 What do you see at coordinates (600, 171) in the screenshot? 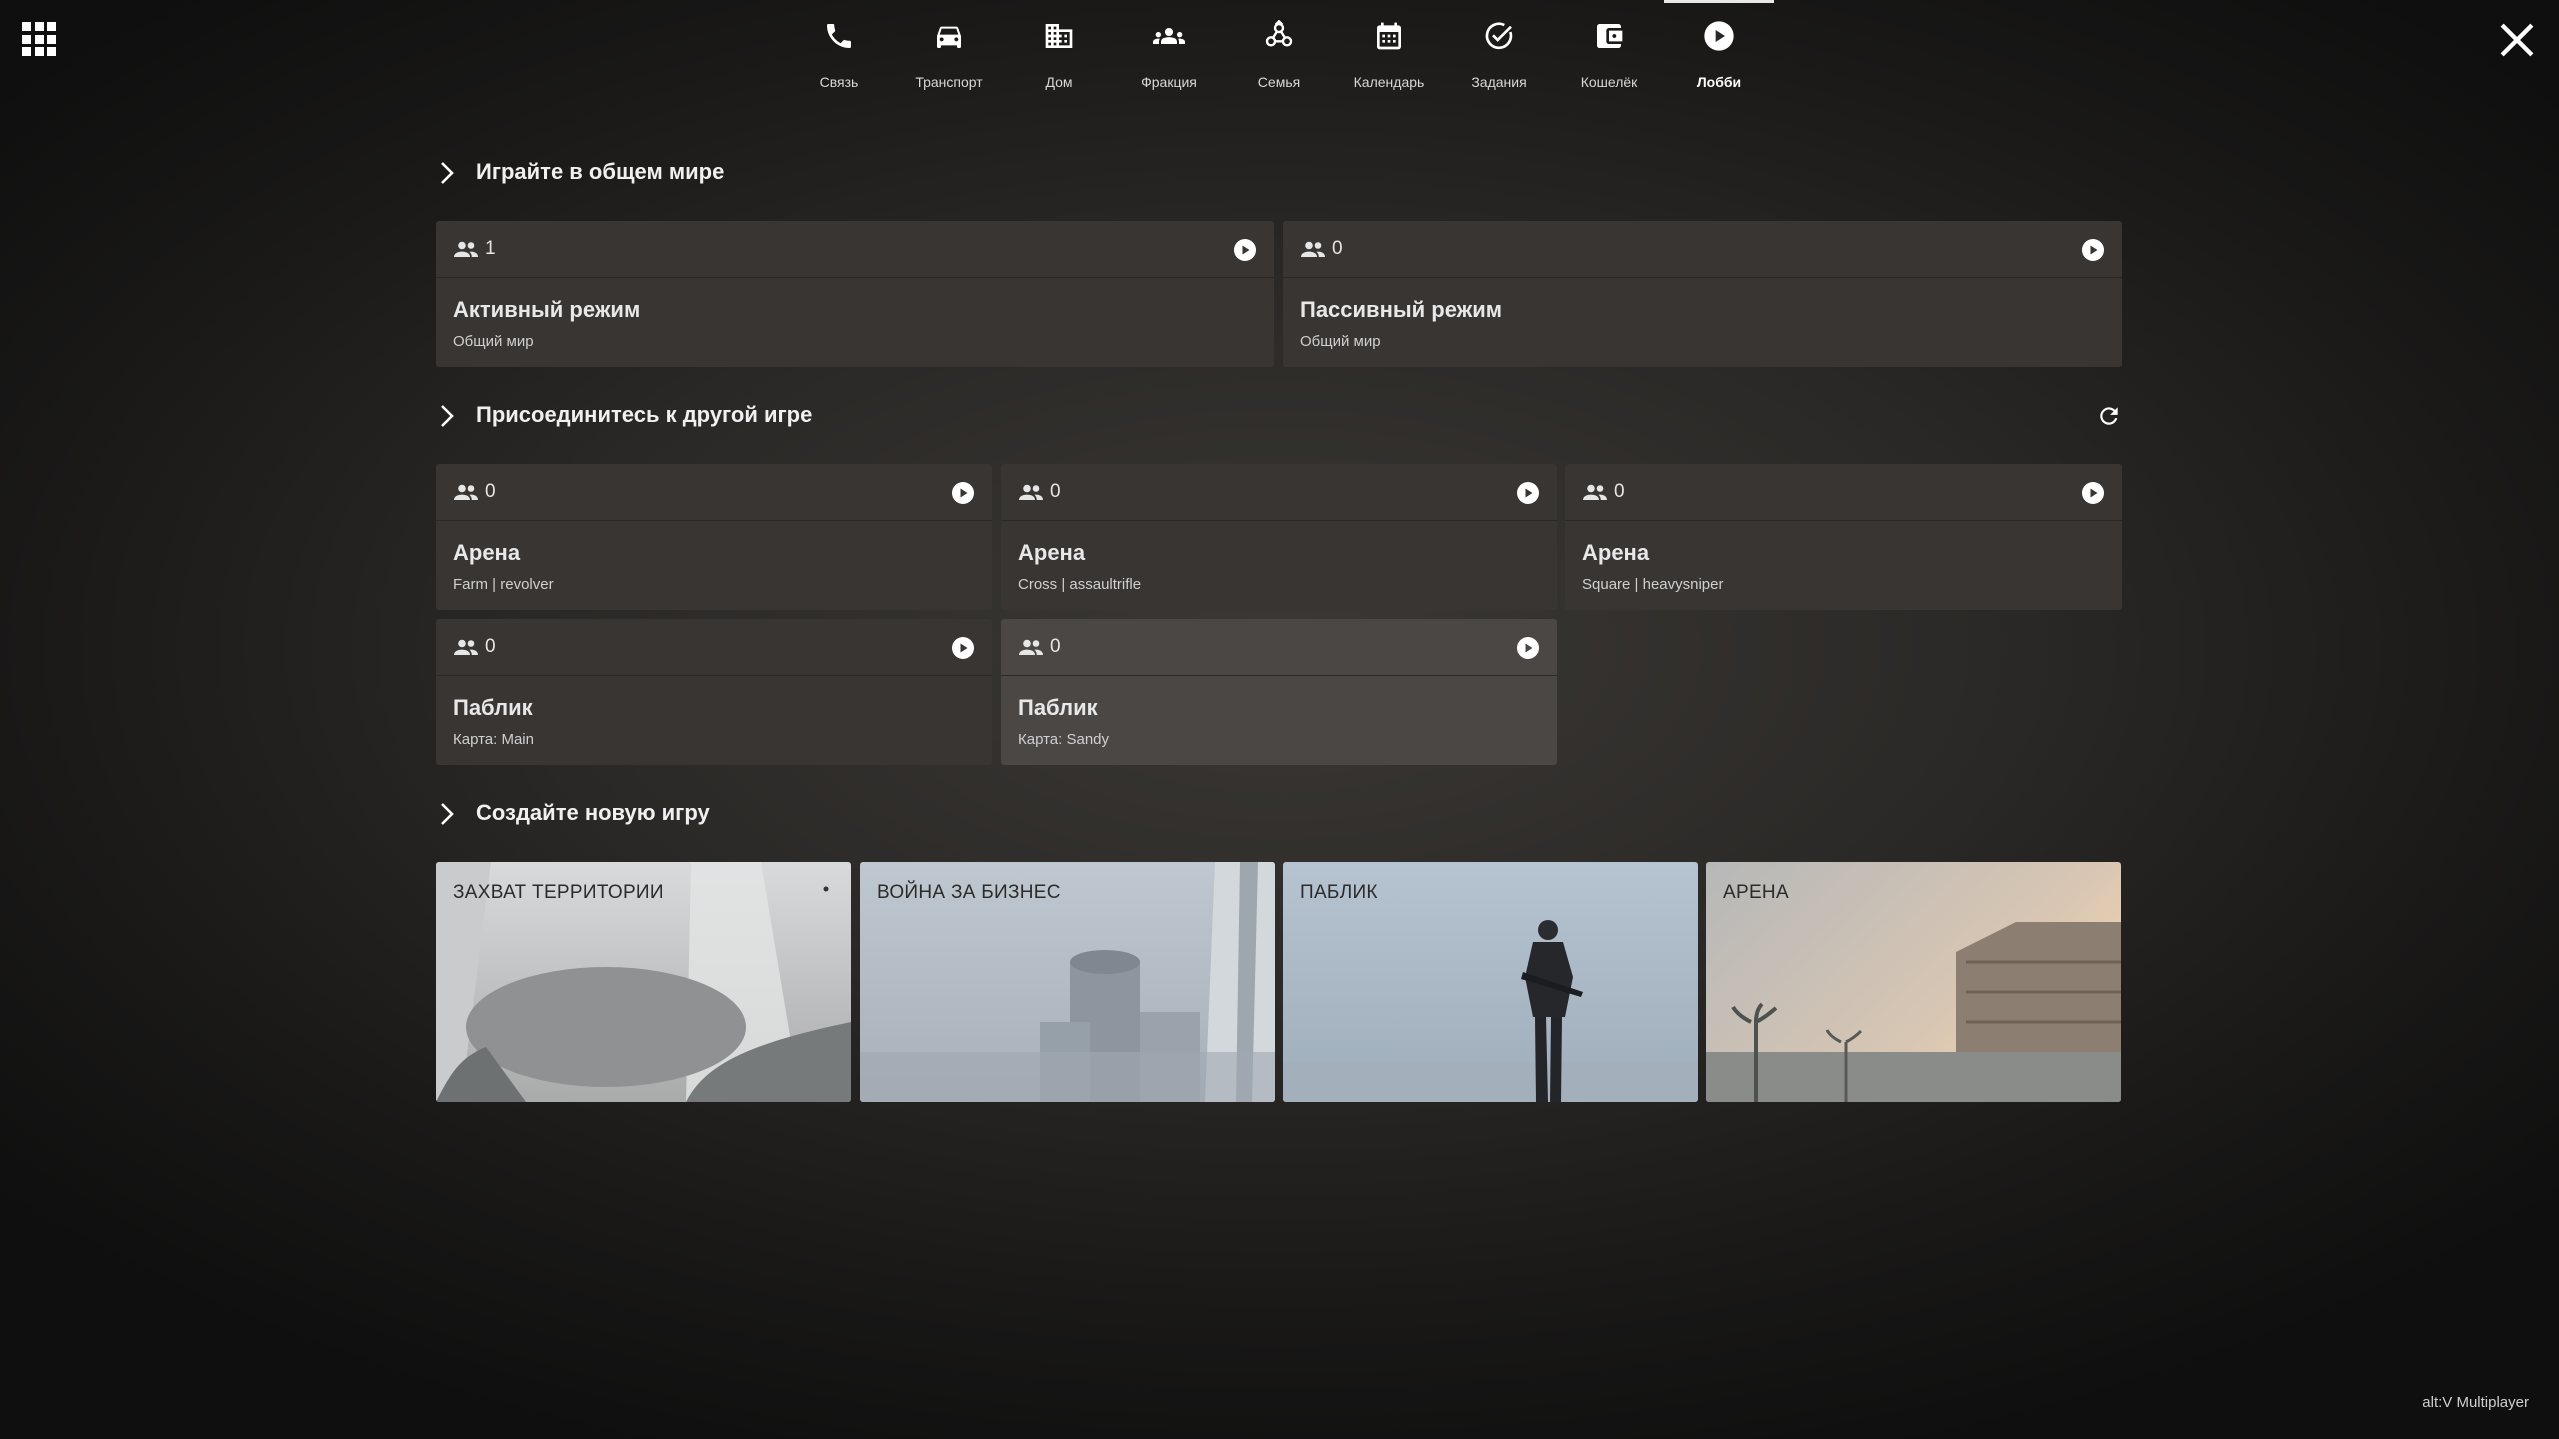
I see `section-title: Играйте в общем мире` at bounding box center [600, 171].